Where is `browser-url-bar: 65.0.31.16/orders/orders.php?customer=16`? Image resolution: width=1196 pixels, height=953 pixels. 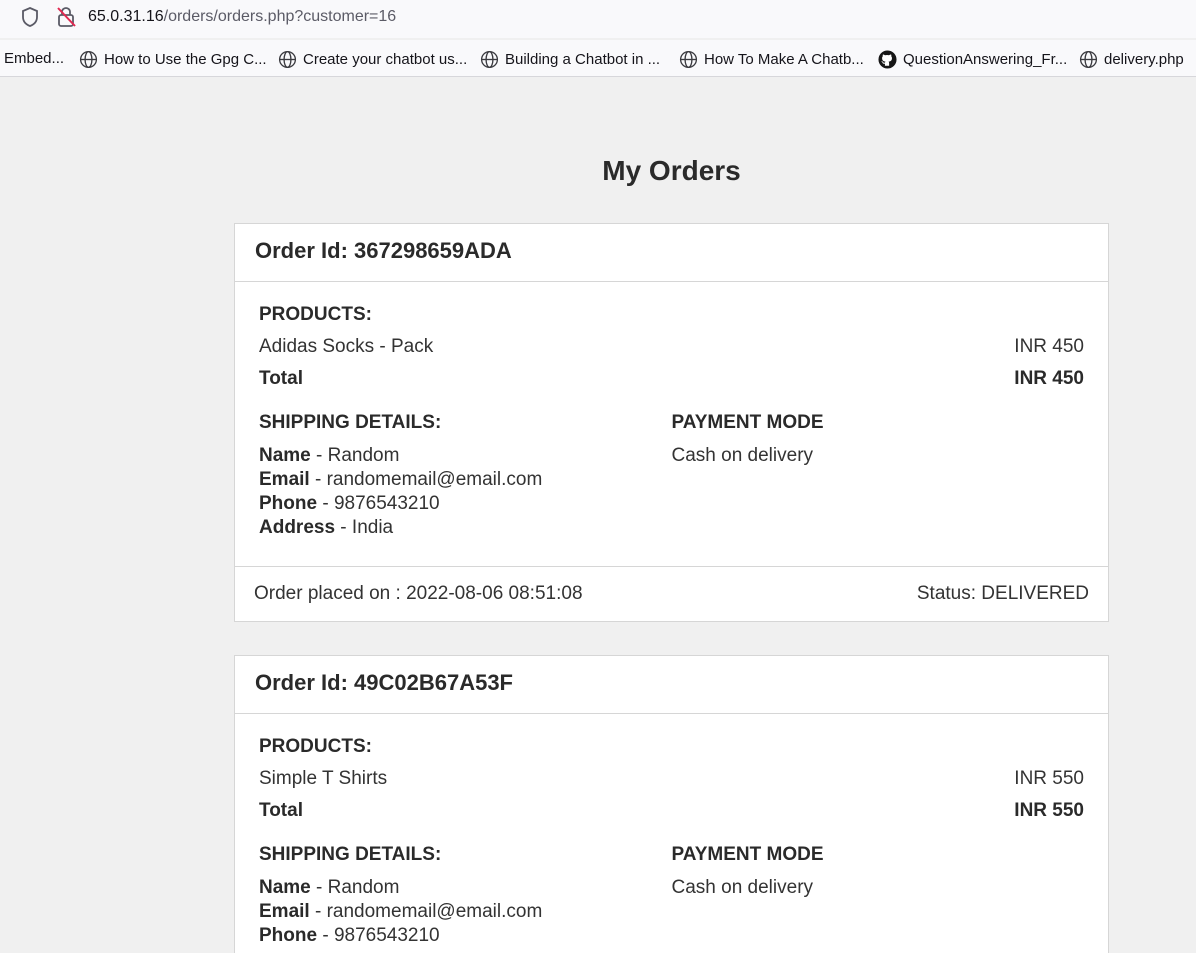 browser-url-bar: 65.0.31.16/orders/orders.php?customer=16 is located at coordinates (598, 19).